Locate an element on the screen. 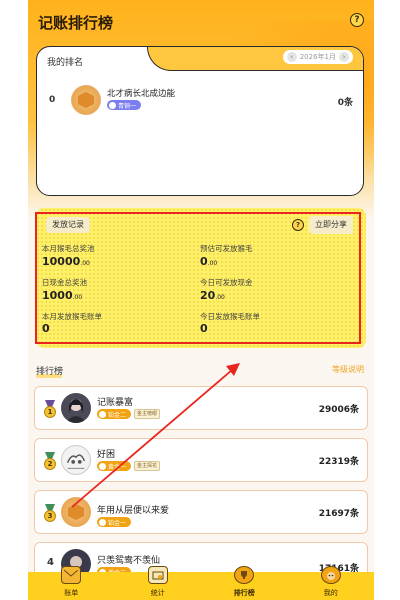 This screenshot has width=400, height=600. leaderboard-title: 排行榜 is located at coordinates (50, 372).